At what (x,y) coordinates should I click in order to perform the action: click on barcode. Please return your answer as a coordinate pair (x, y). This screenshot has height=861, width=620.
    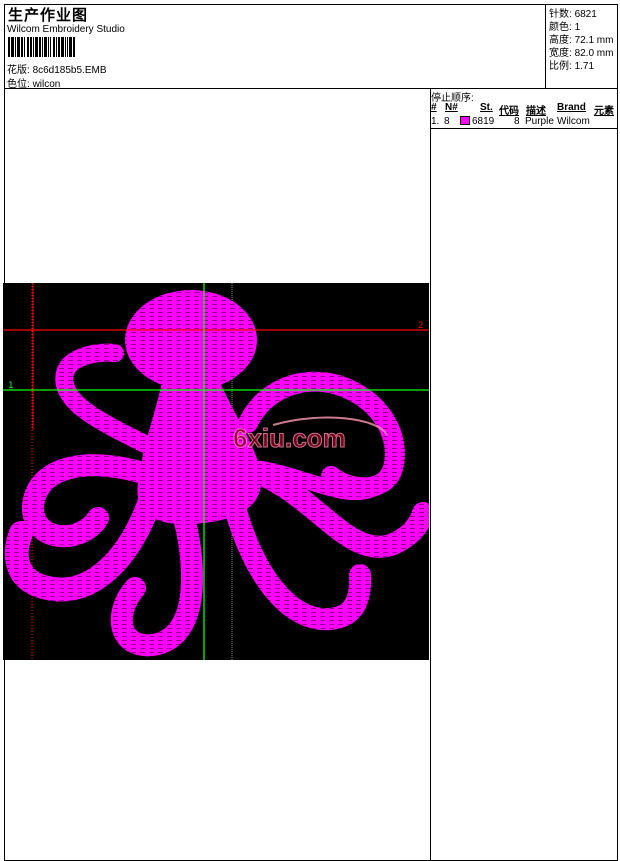
    Looking at the image, I should click on (41, 47).